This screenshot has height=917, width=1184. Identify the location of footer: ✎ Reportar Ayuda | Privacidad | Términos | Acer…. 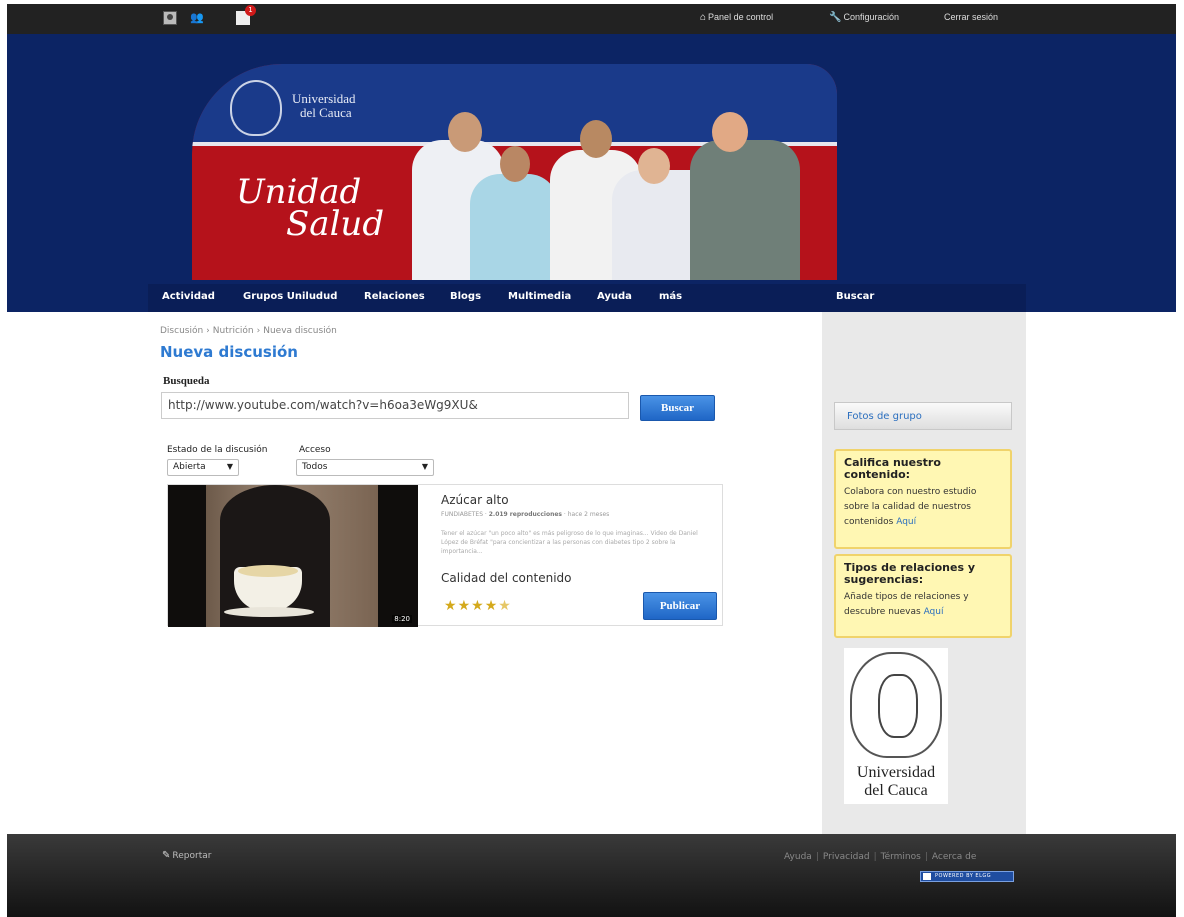
(591, 875).